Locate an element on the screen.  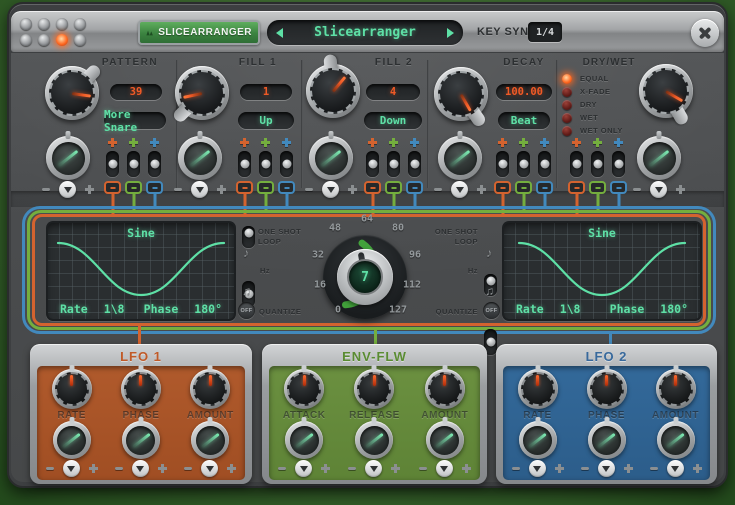
drywet-fine-knob is located at coordinates (659, 158).